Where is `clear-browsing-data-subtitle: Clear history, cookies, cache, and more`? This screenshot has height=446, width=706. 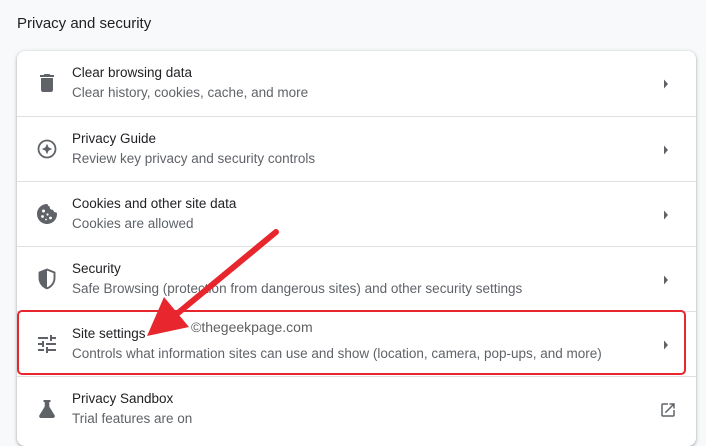
clear-browsing-data-subtitle: Clear history, cookies, cache, and more is located at coordinates (190, 92).